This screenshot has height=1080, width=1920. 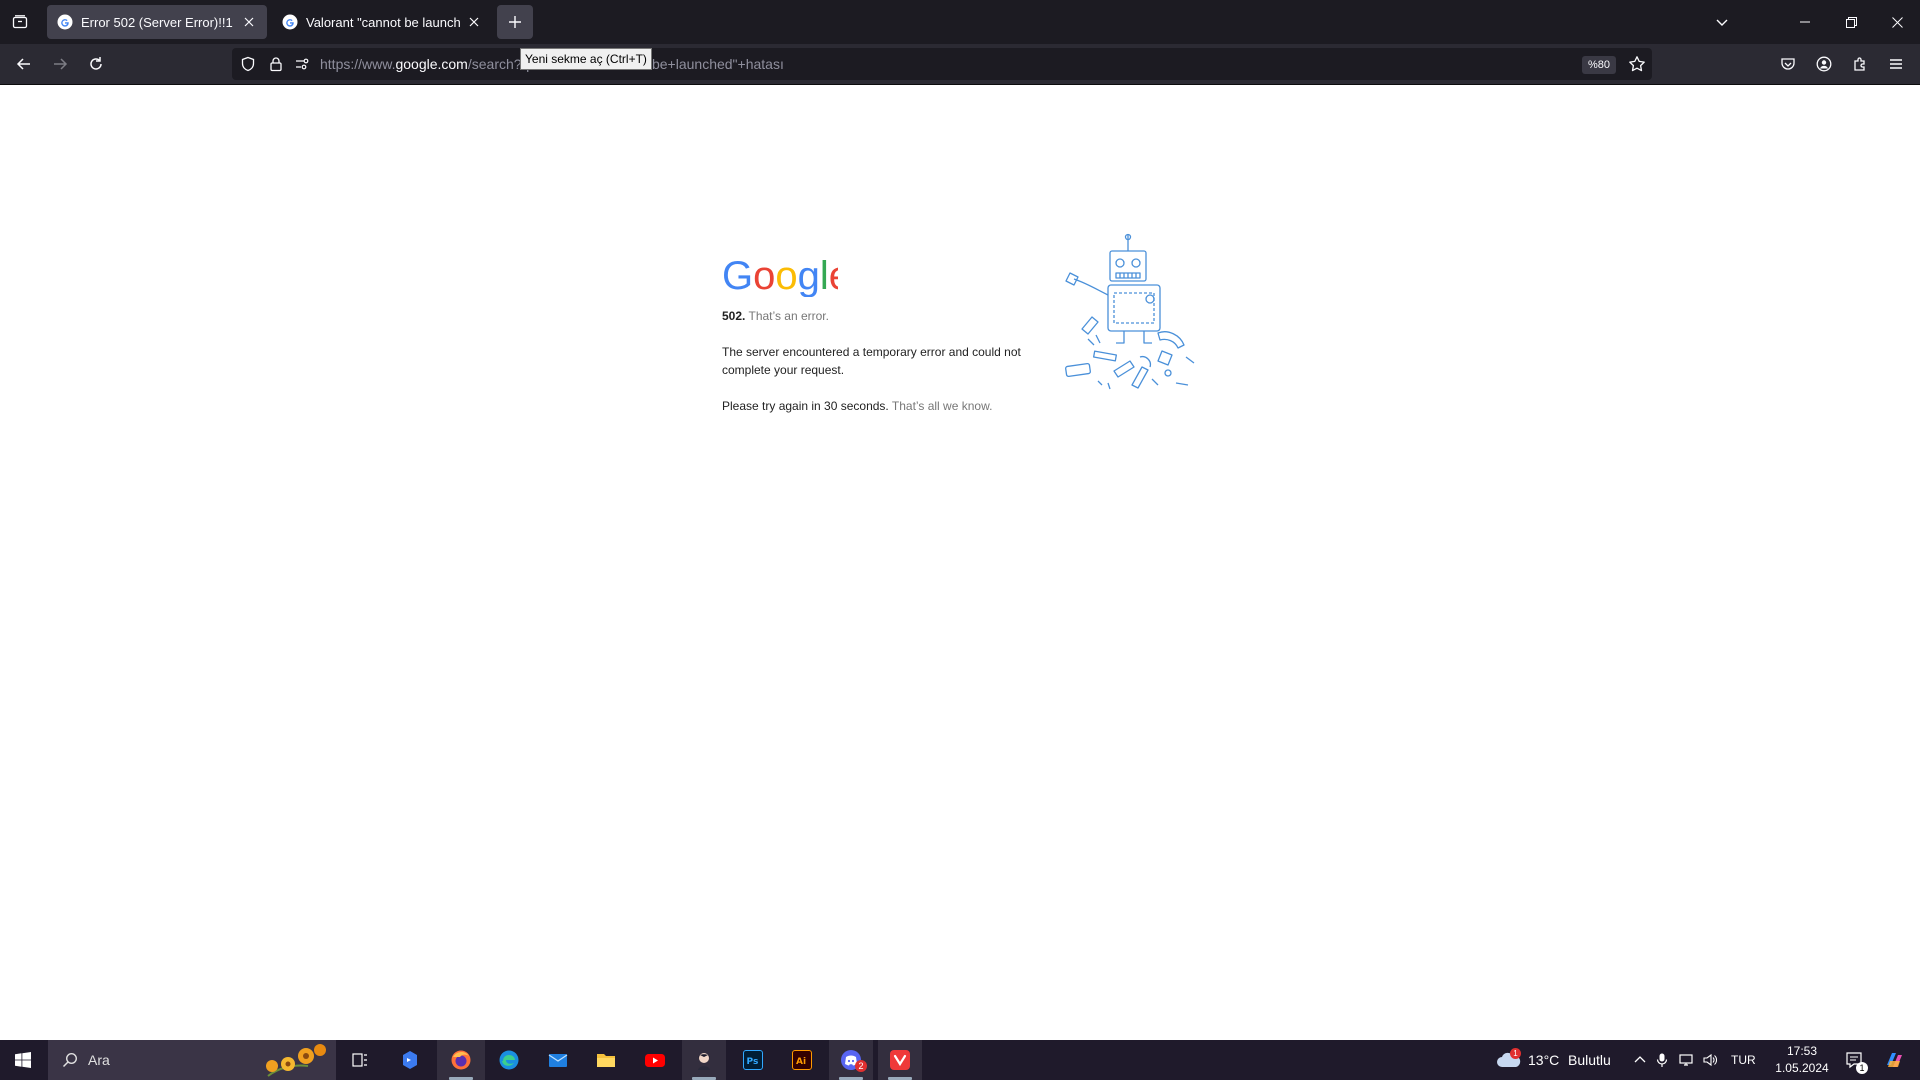 I want to click on notification-center-button: 1, so click(x=1854, y=1060).